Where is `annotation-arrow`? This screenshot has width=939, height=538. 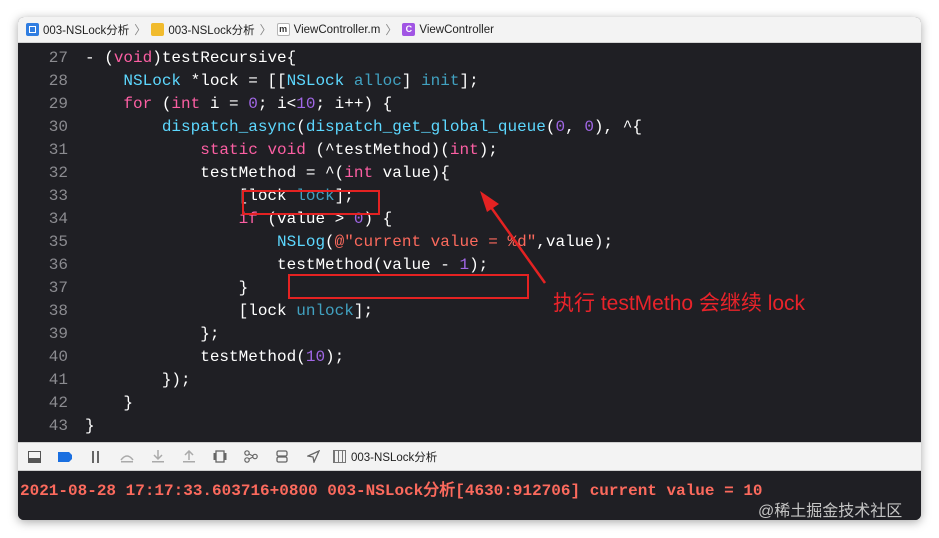 annotation-arrow is located at coordinates (513, 237).